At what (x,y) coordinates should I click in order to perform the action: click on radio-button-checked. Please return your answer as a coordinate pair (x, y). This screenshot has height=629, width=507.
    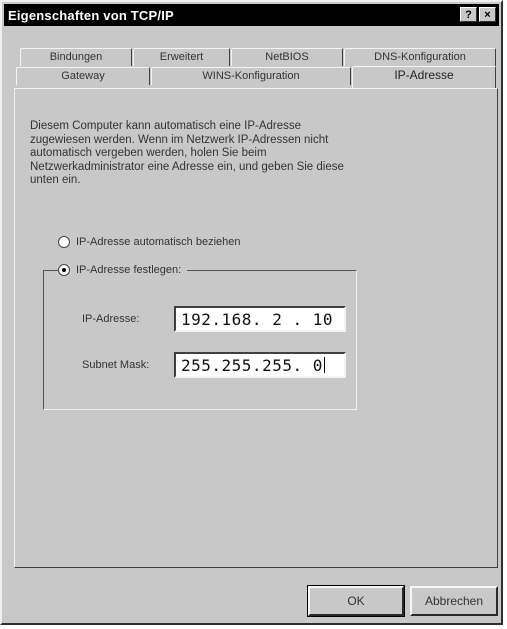
    Looking at the image, I should click on (64, 270).